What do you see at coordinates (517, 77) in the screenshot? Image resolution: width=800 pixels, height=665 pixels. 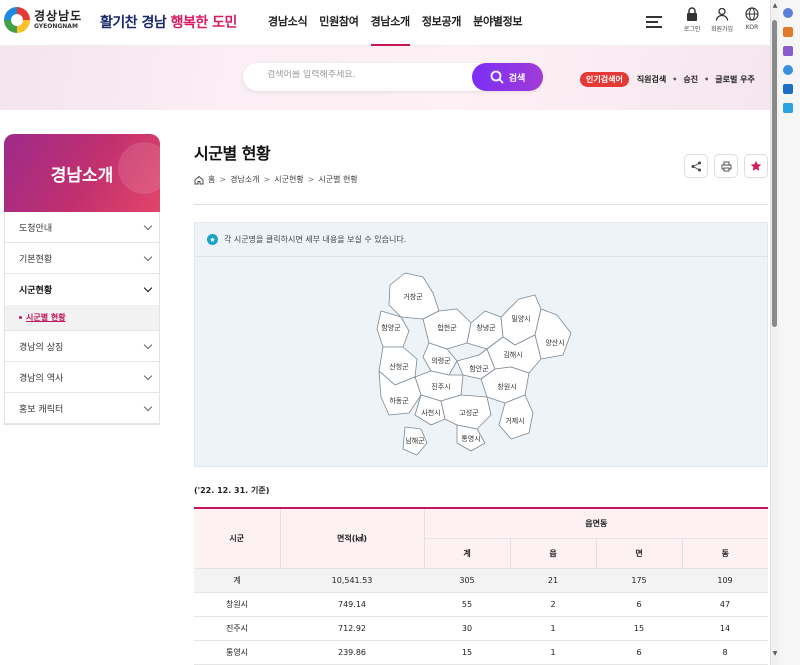 I see `search-button-label: 검색` at bounding box center [517, 77].